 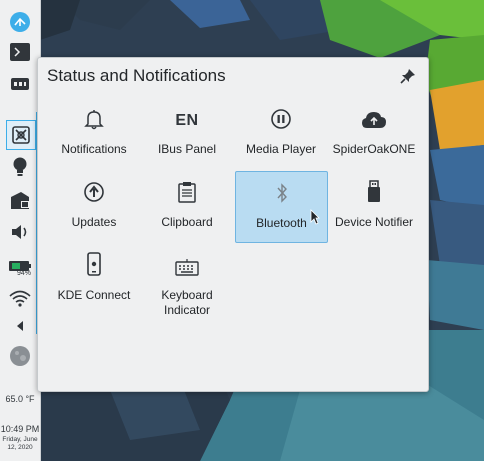 I want to click on cloud-upload-icon, so click(x=374, y=117).